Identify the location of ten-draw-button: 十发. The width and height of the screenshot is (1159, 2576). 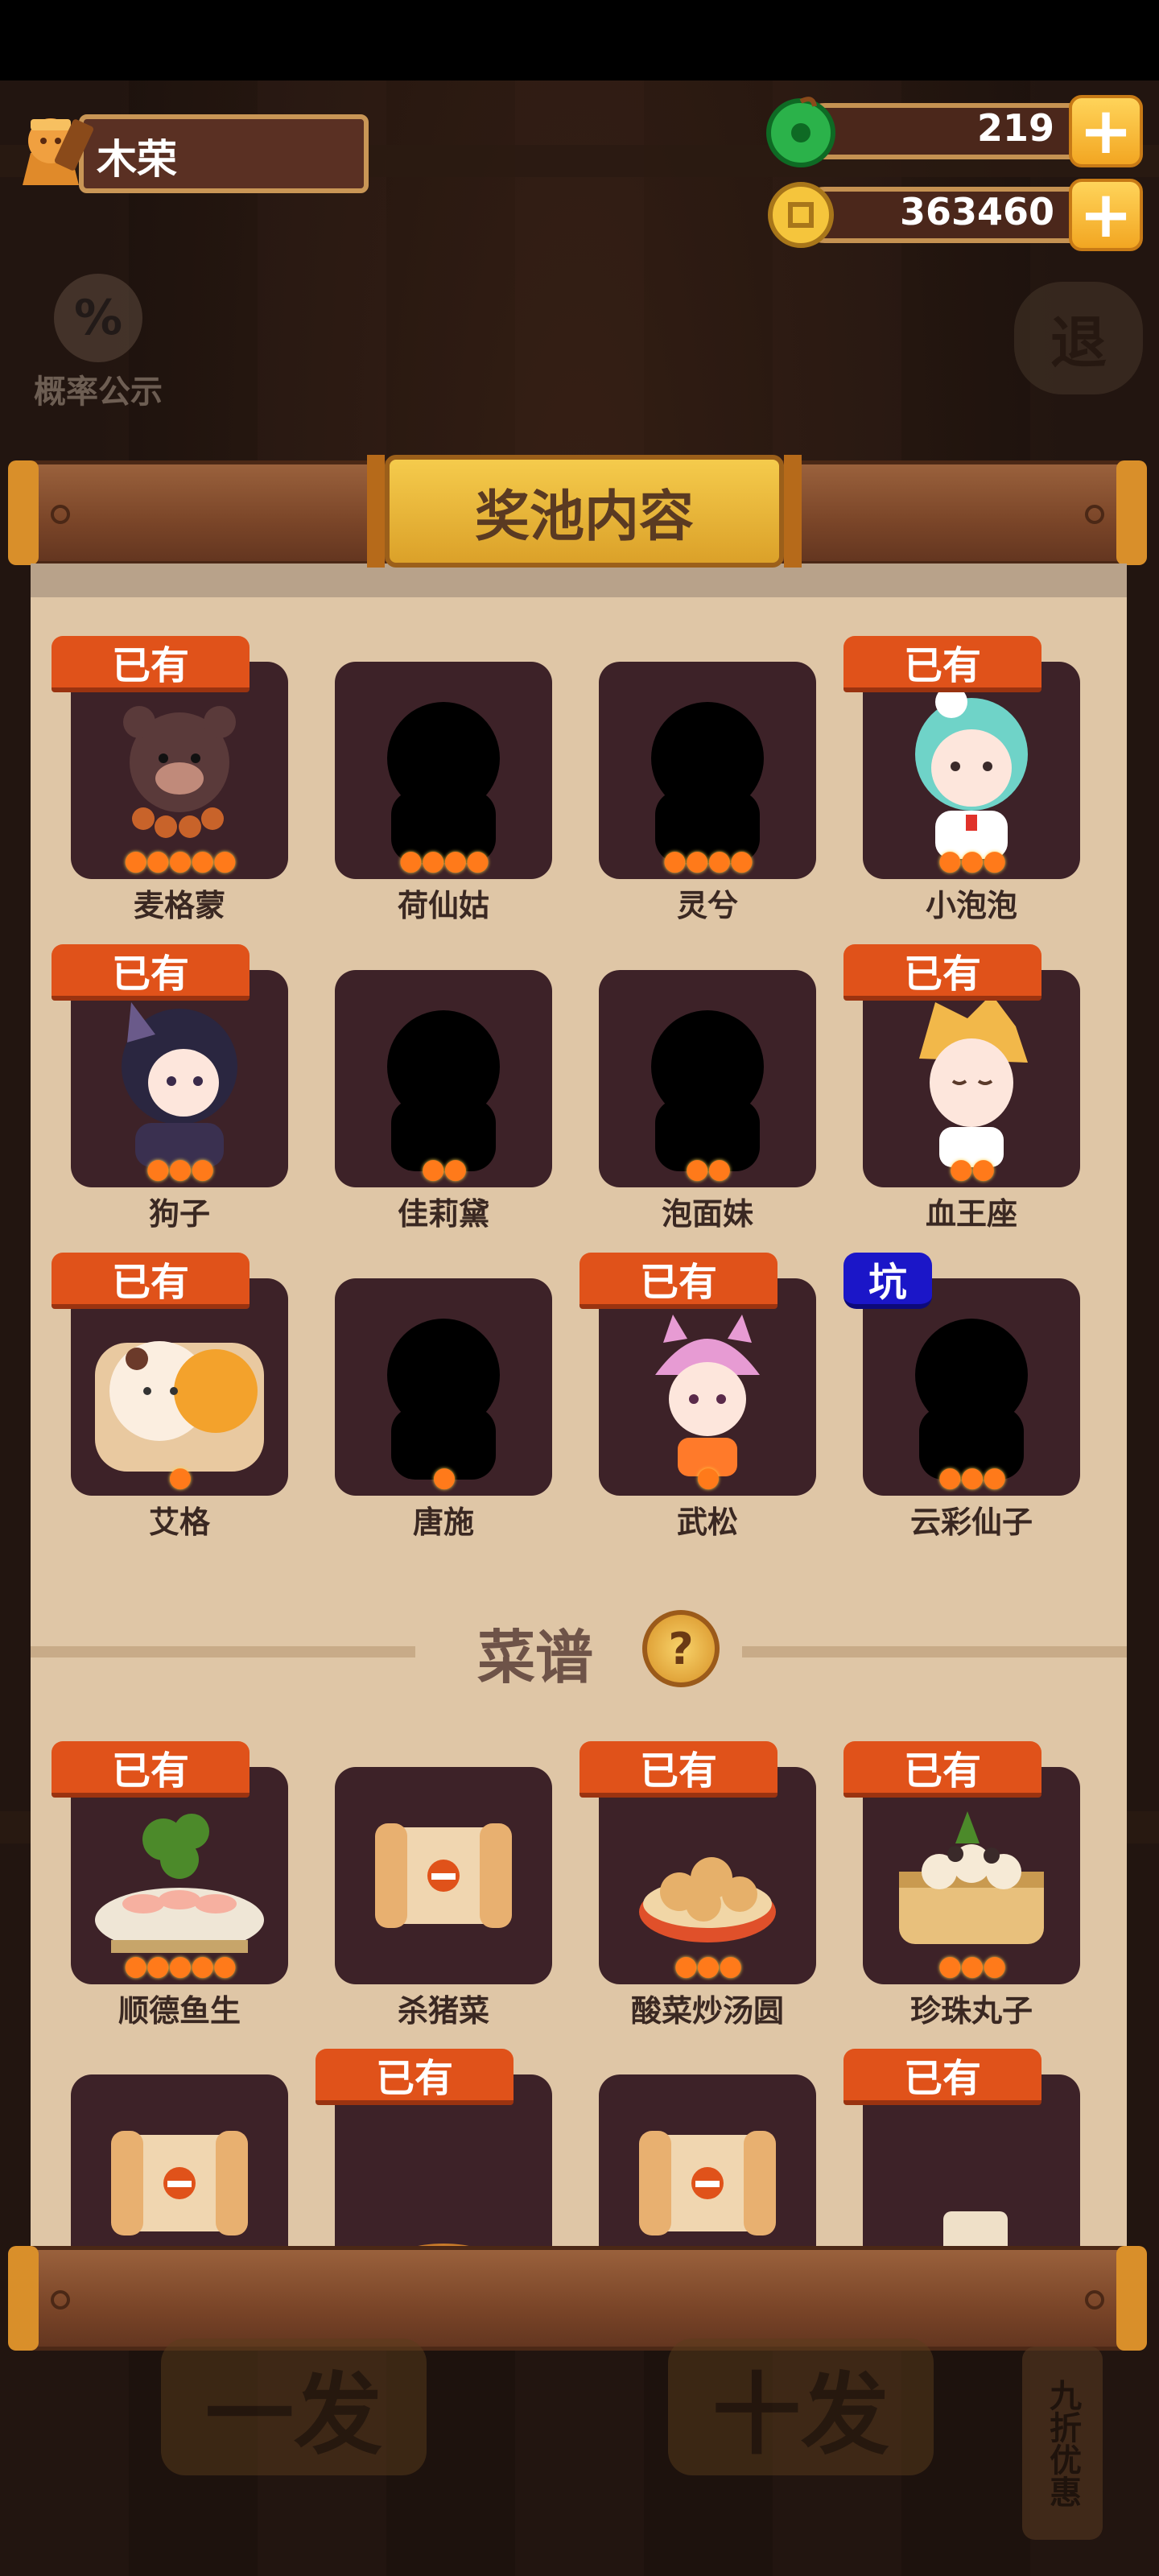
(801, 2407).